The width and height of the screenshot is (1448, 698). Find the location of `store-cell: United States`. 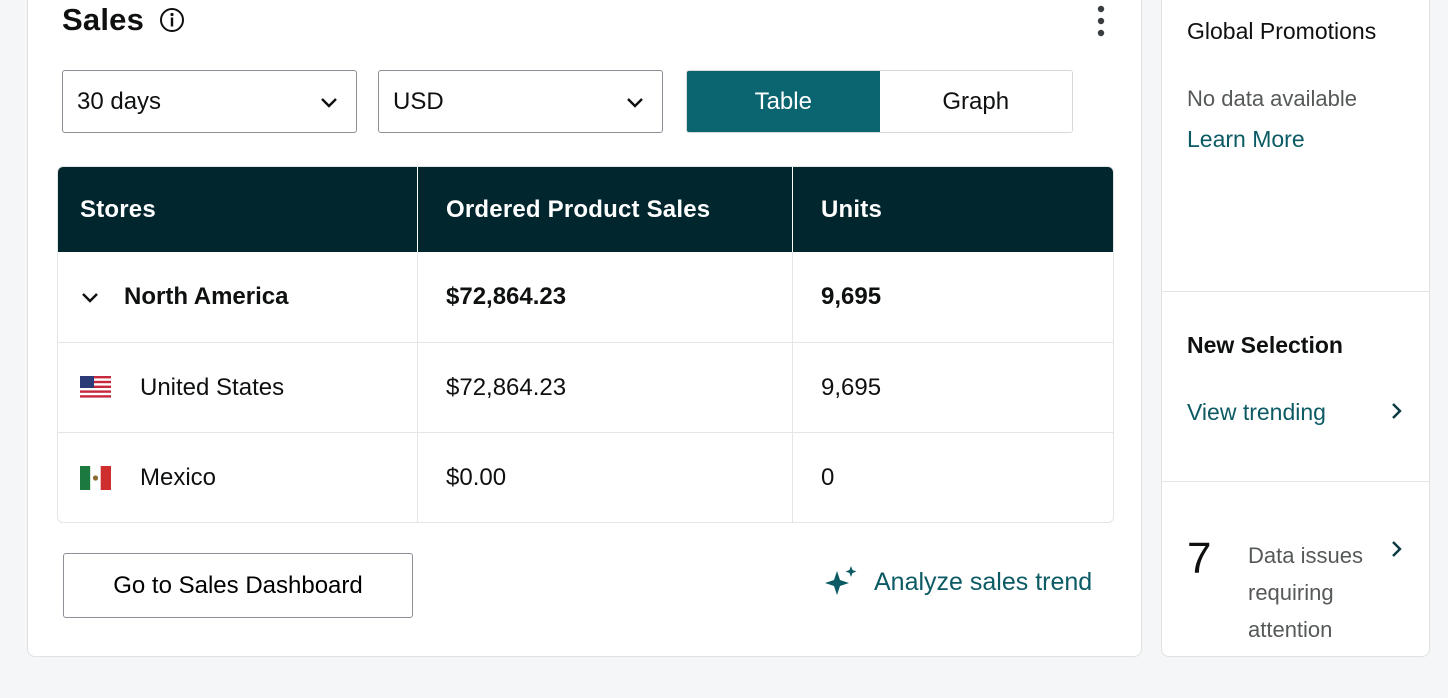

store-cell: United States is located at coordinates (237, 387).